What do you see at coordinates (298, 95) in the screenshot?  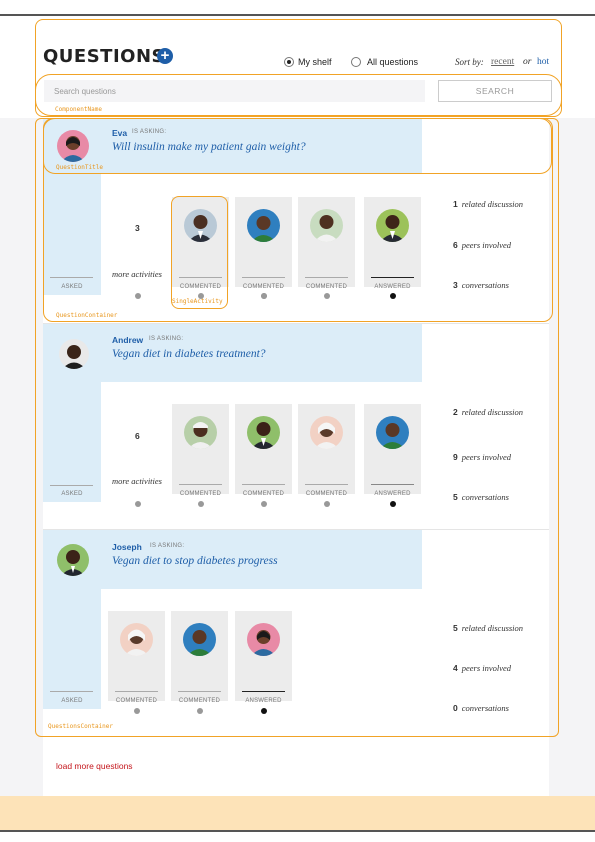 I see `search-outline` at bounding box center [298, 95].